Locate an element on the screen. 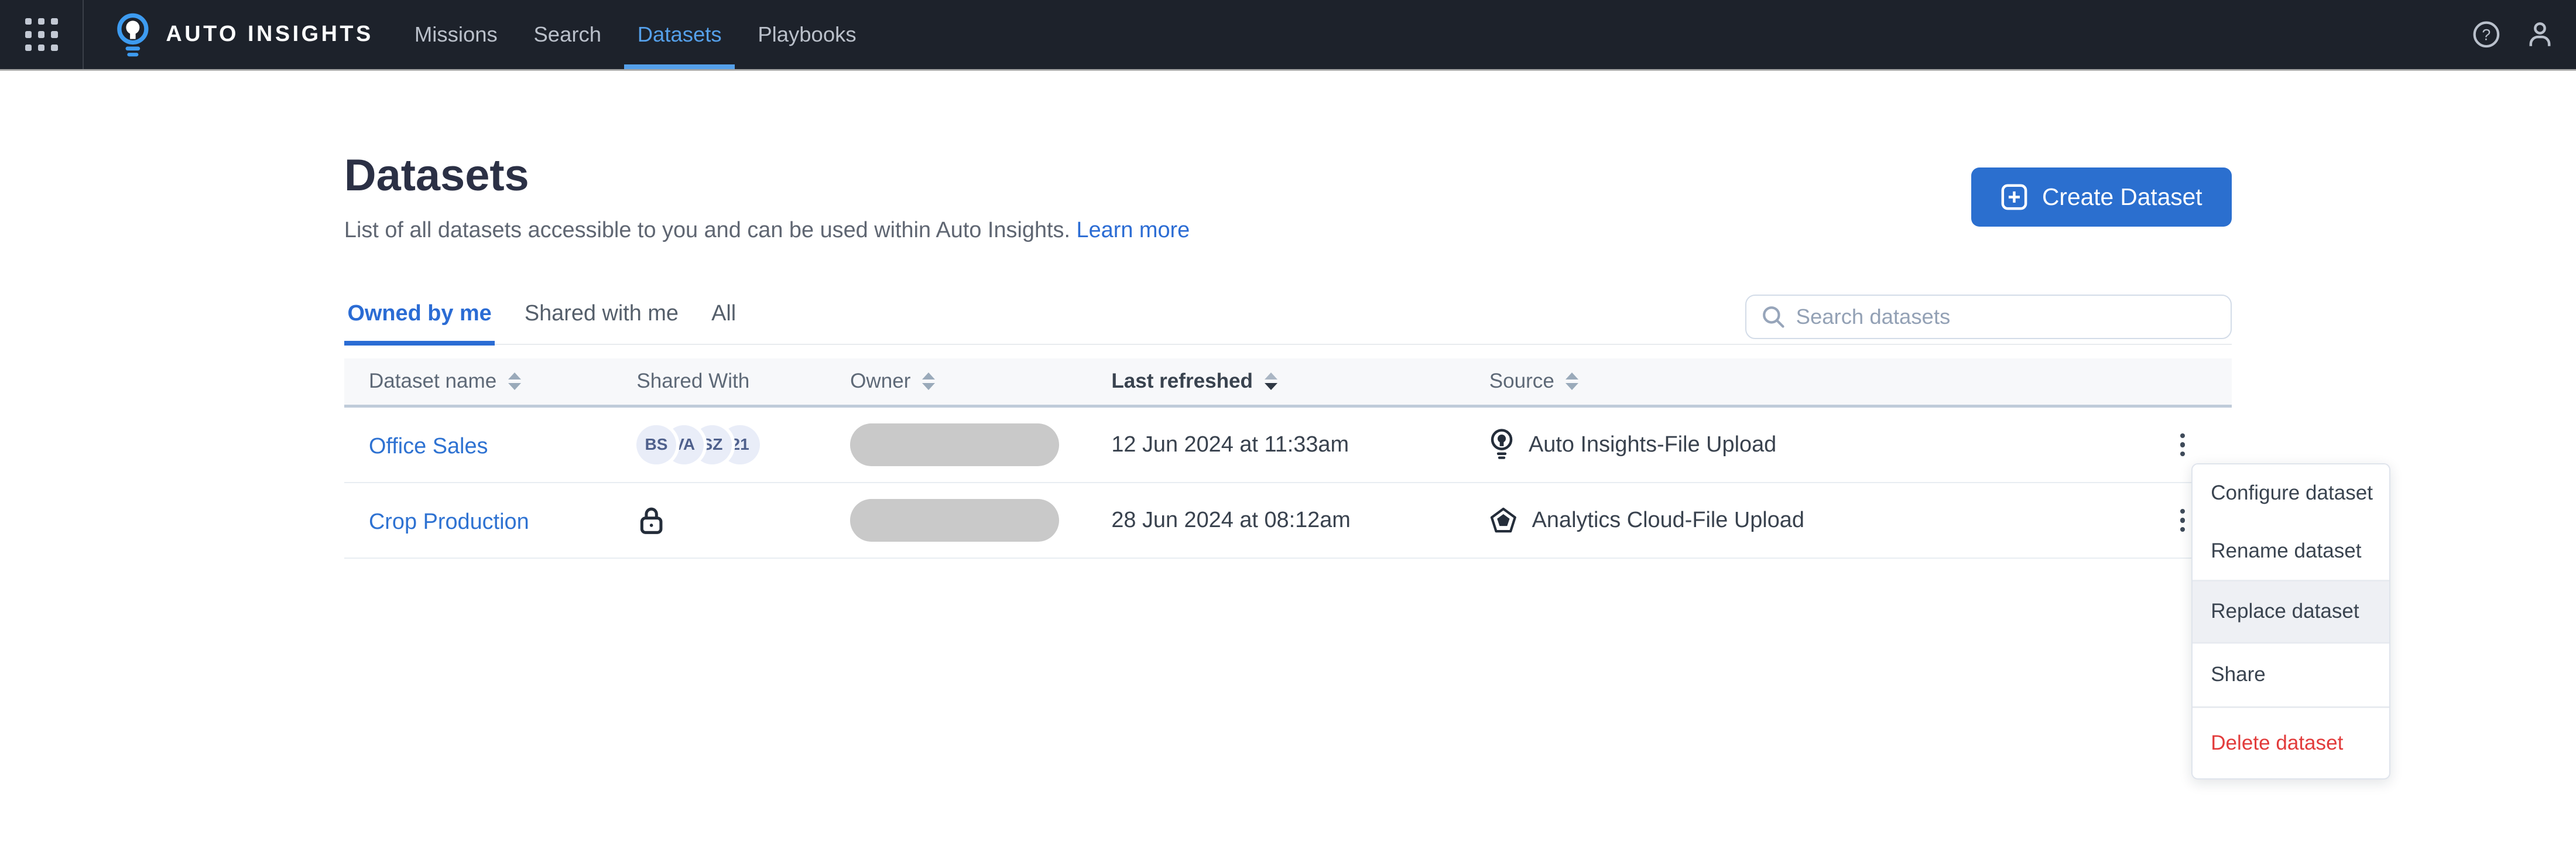  last-refreshed-cell: 28 Jun 2024 at 08:12am is located at coordinates (1231, 520).